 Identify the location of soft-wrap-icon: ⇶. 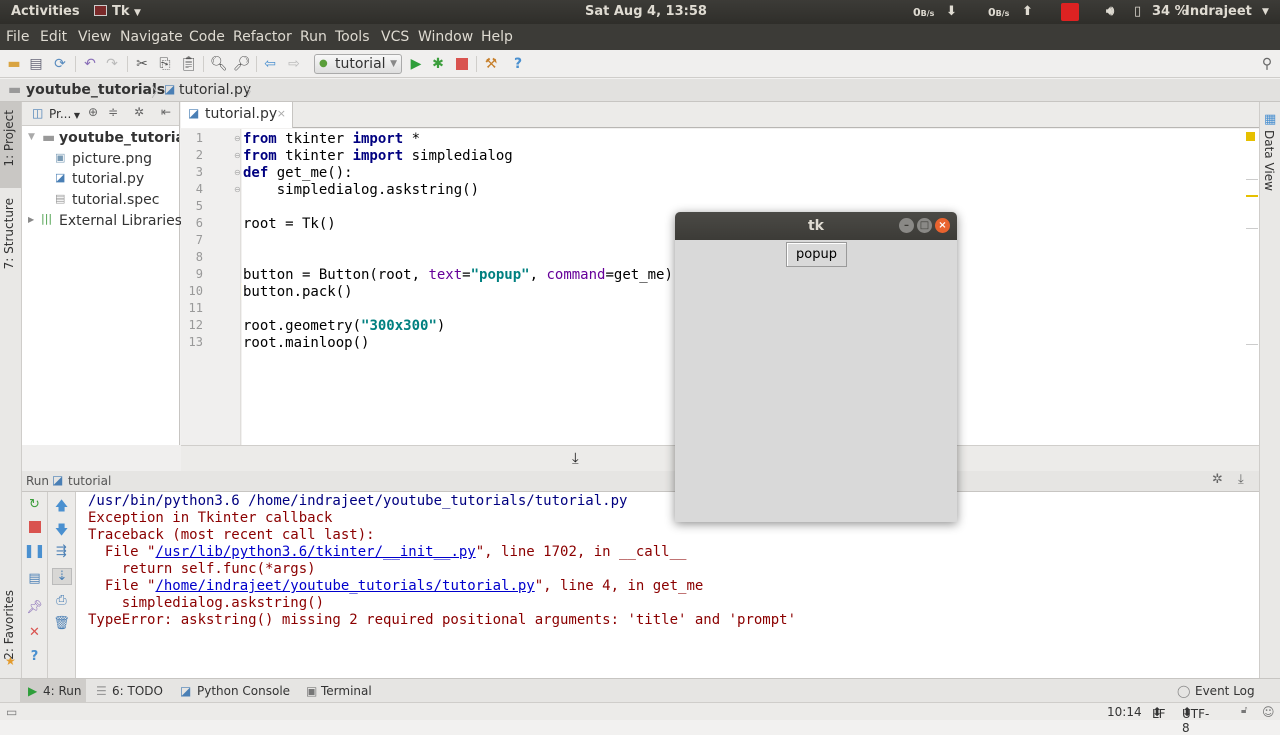
(61, 551).